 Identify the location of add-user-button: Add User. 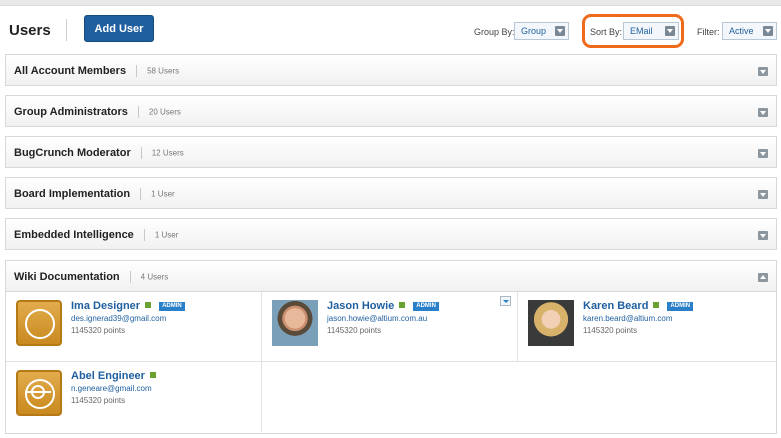
(119, 28).